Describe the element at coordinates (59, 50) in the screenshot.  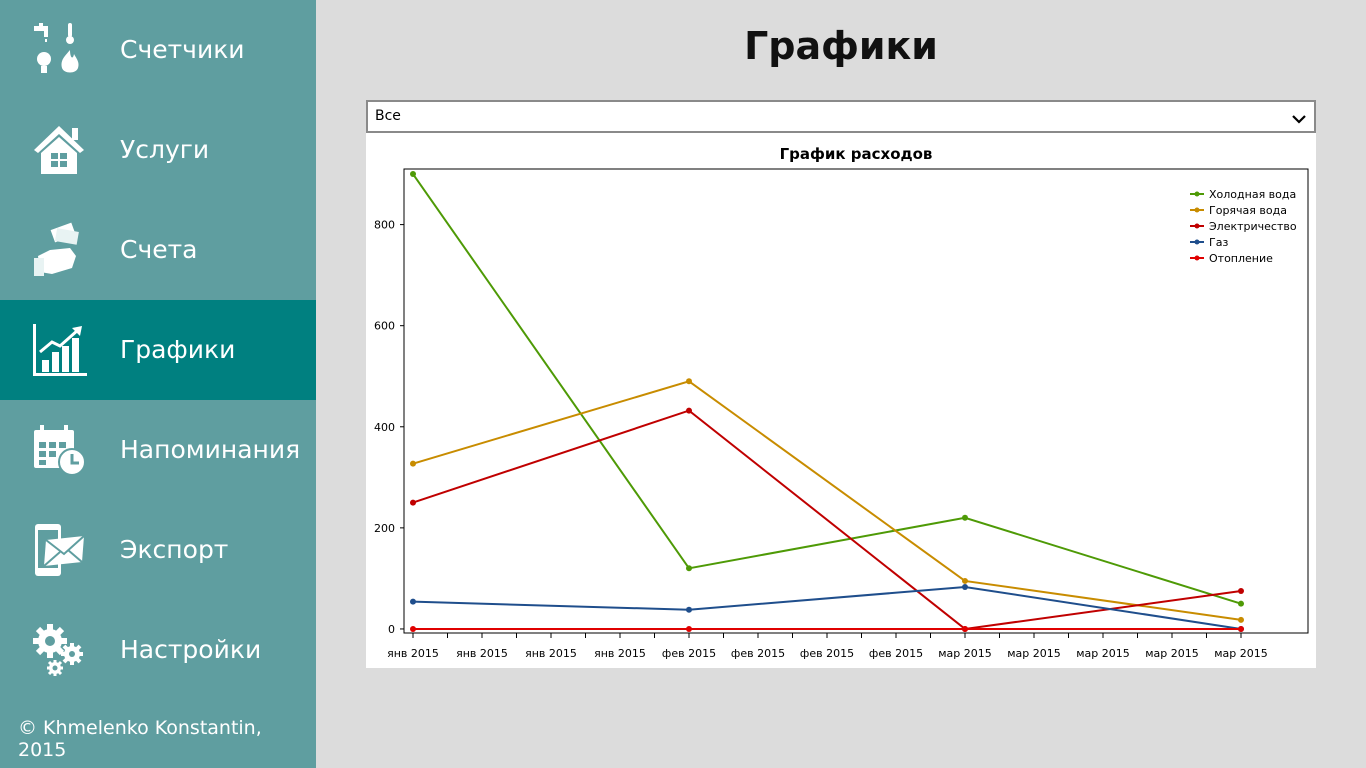
I see `meters-icon` at that location.